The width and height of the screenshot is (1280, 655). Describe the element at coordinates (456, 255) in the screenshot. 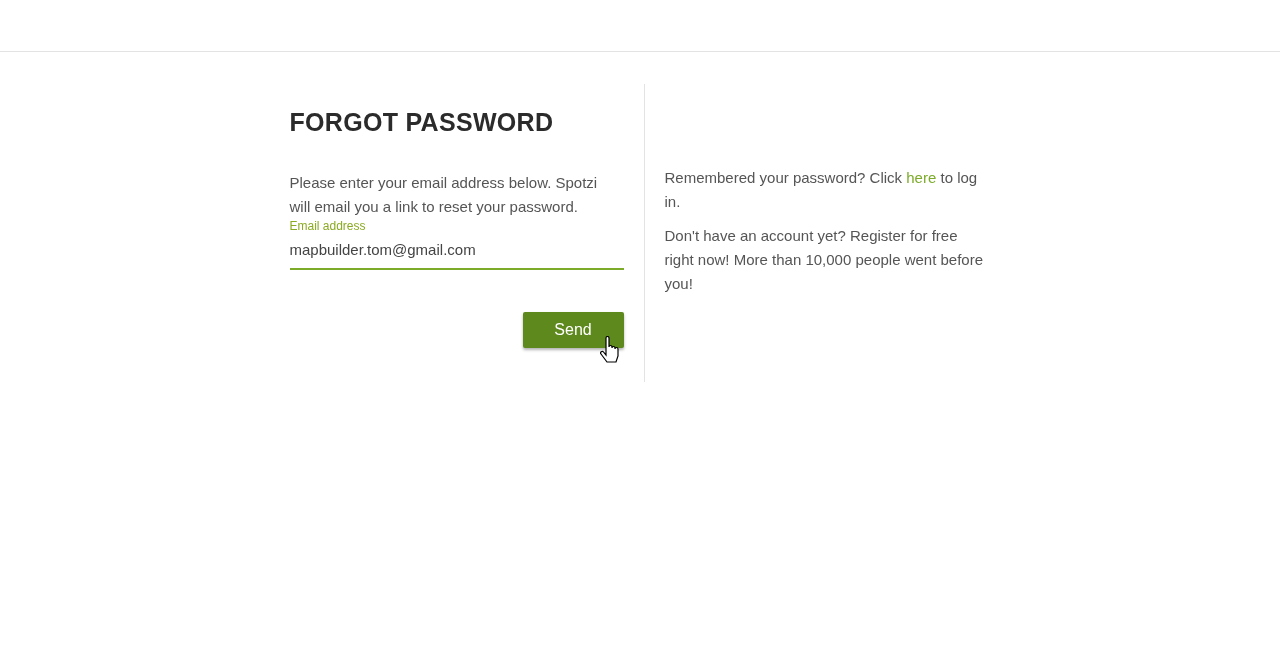

I see `email-field: mapbuilder.tom@gmail.com` at that location.